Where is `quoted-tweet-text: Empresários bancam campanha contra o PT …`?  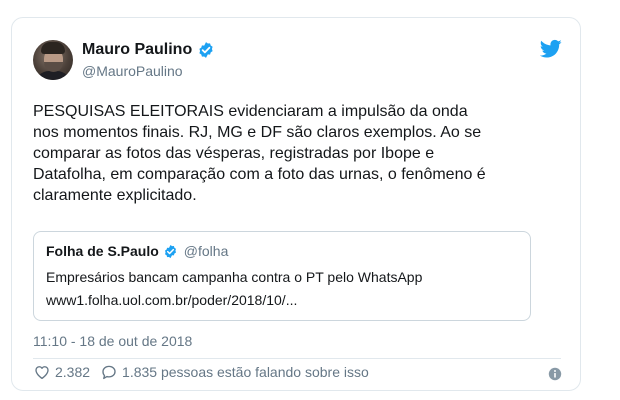 quoted-tweet-text: Empresários bancam campanha contra o PT … is located at coordinates (234, 277).